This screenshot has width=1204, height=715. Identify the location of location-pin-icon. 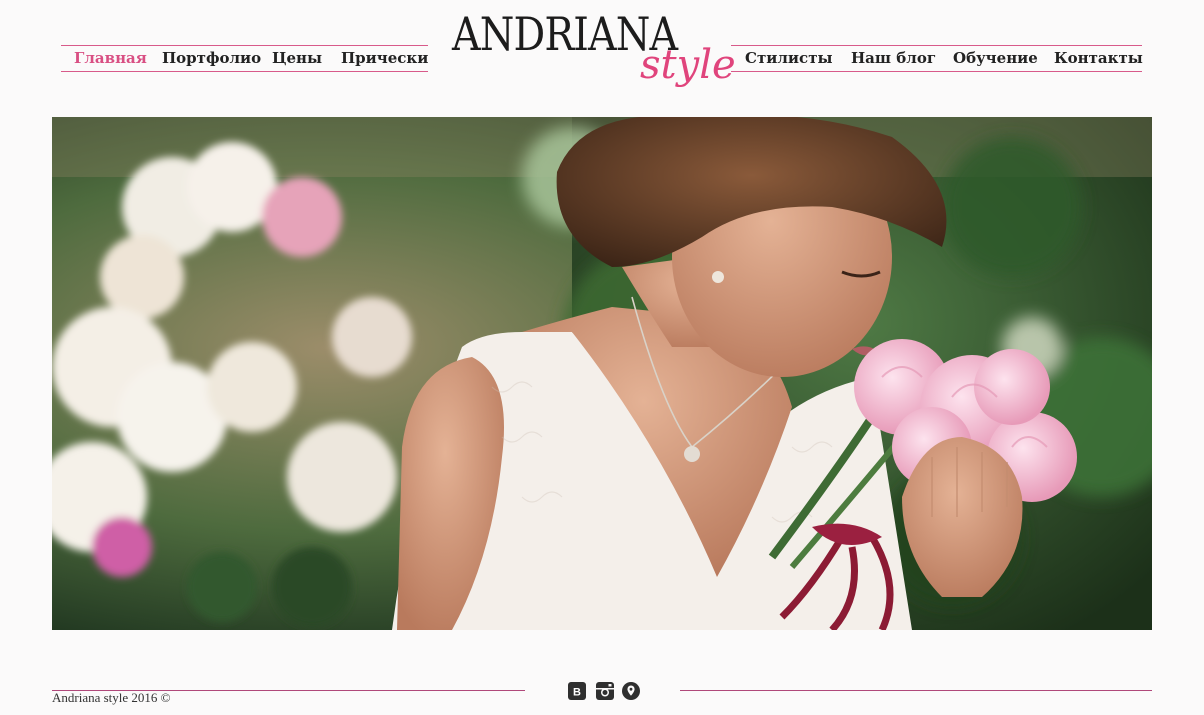
(631, 691).